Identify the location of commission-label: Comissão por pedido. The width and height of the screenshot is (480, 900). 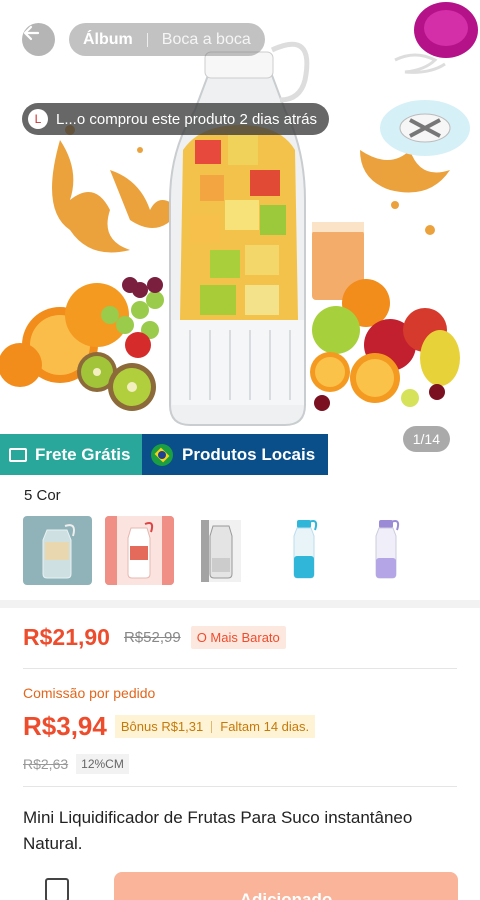
(89, 693).